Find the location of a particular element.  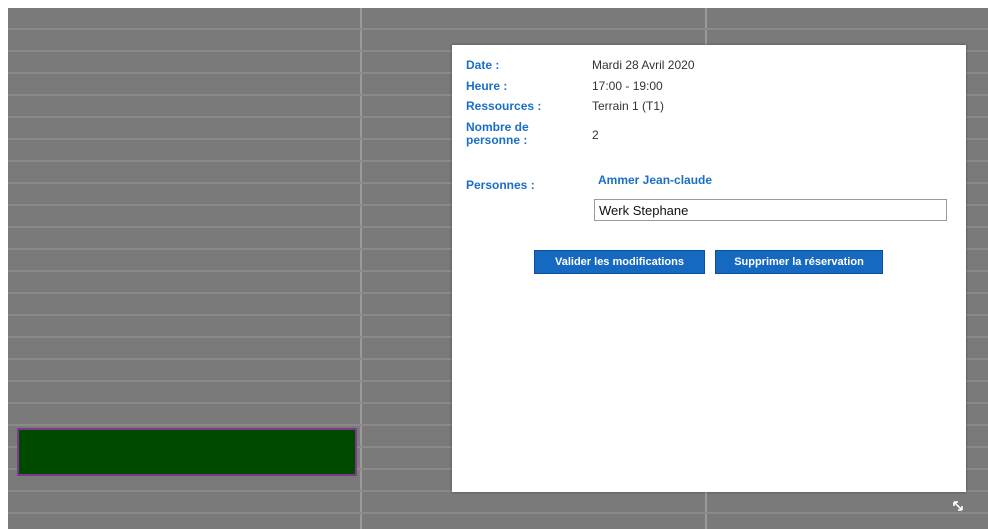

delete-reservation-button: Supprimer la réservation is located at coordinates (799, 262).